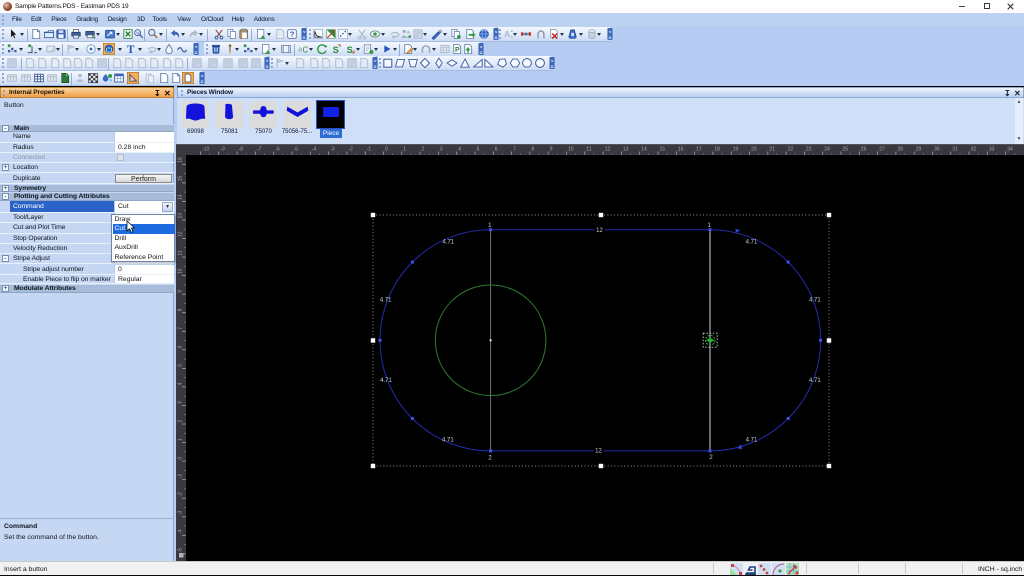 The image size is (1024, 576). What do you see at coordinates (699, 149) in the screenshot?
I see `svg-text: 17` at bounding box center [699, 149].